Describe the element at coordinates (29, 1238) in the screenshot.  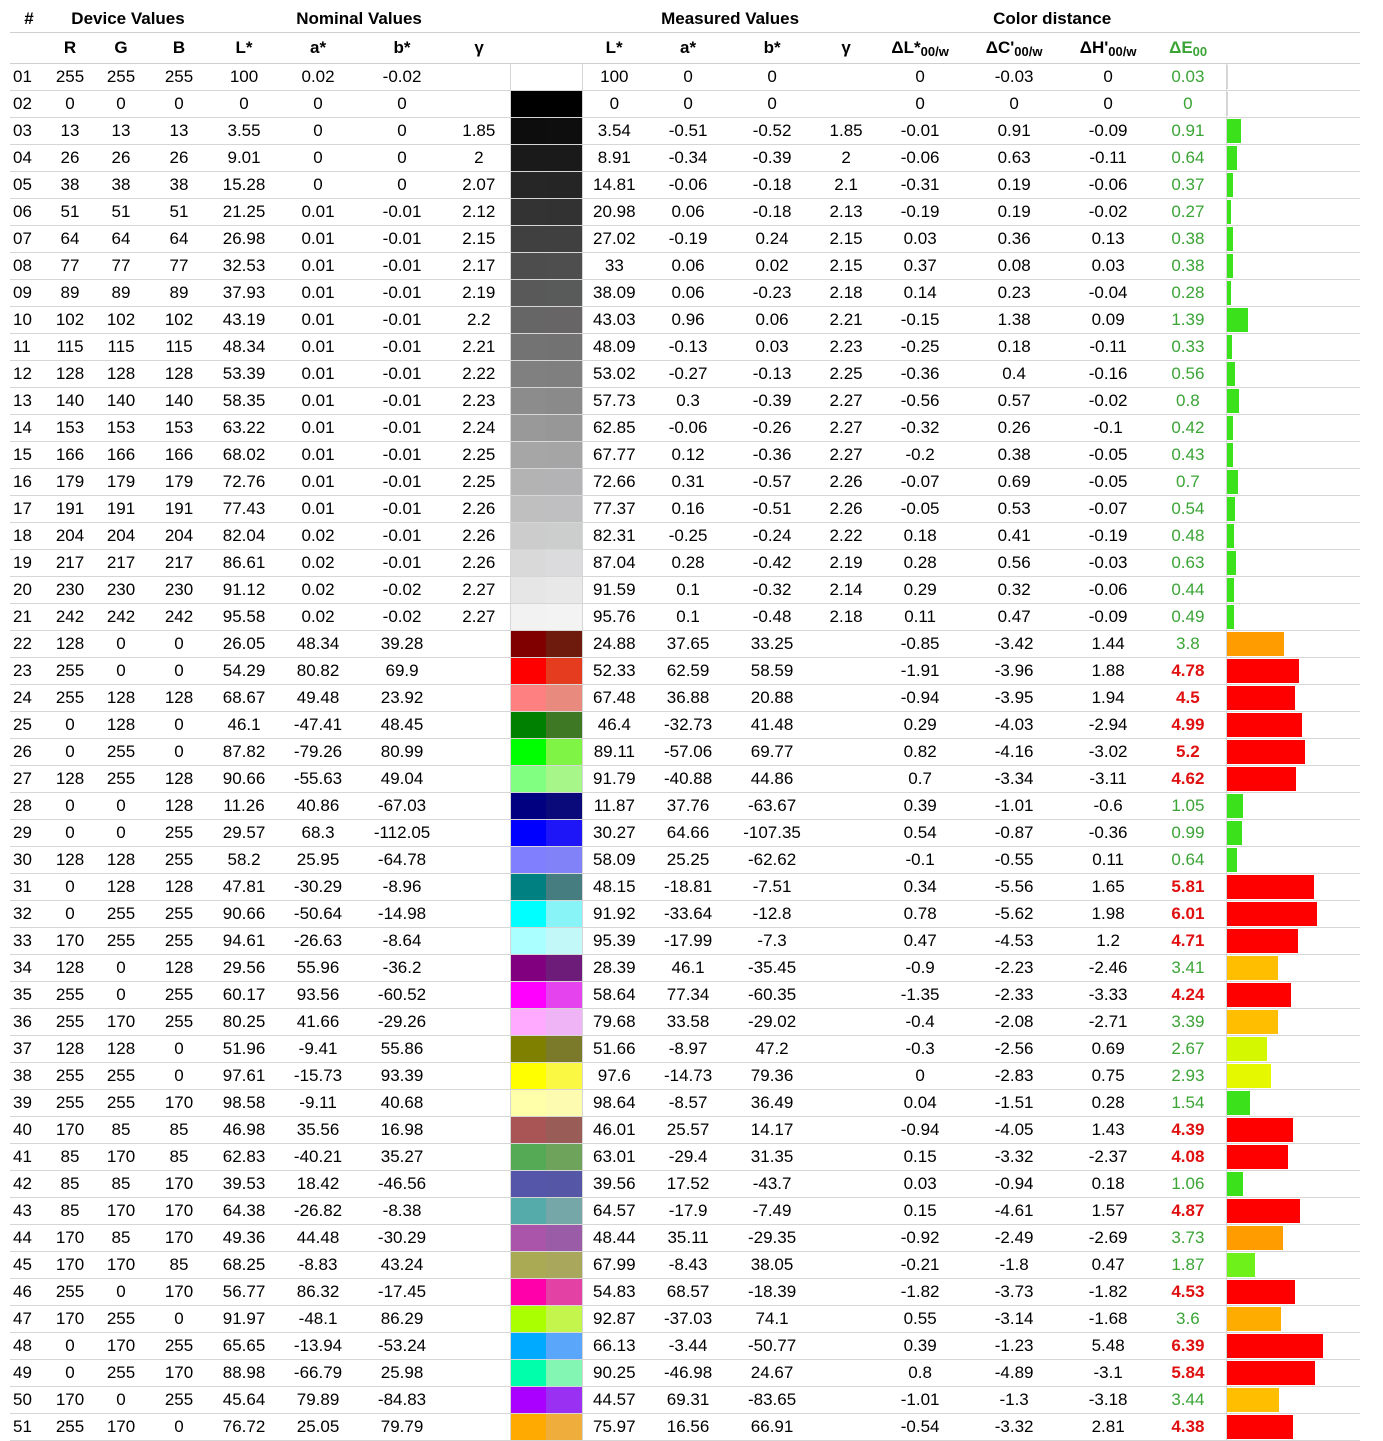
I see `row-index: 44` at that location.